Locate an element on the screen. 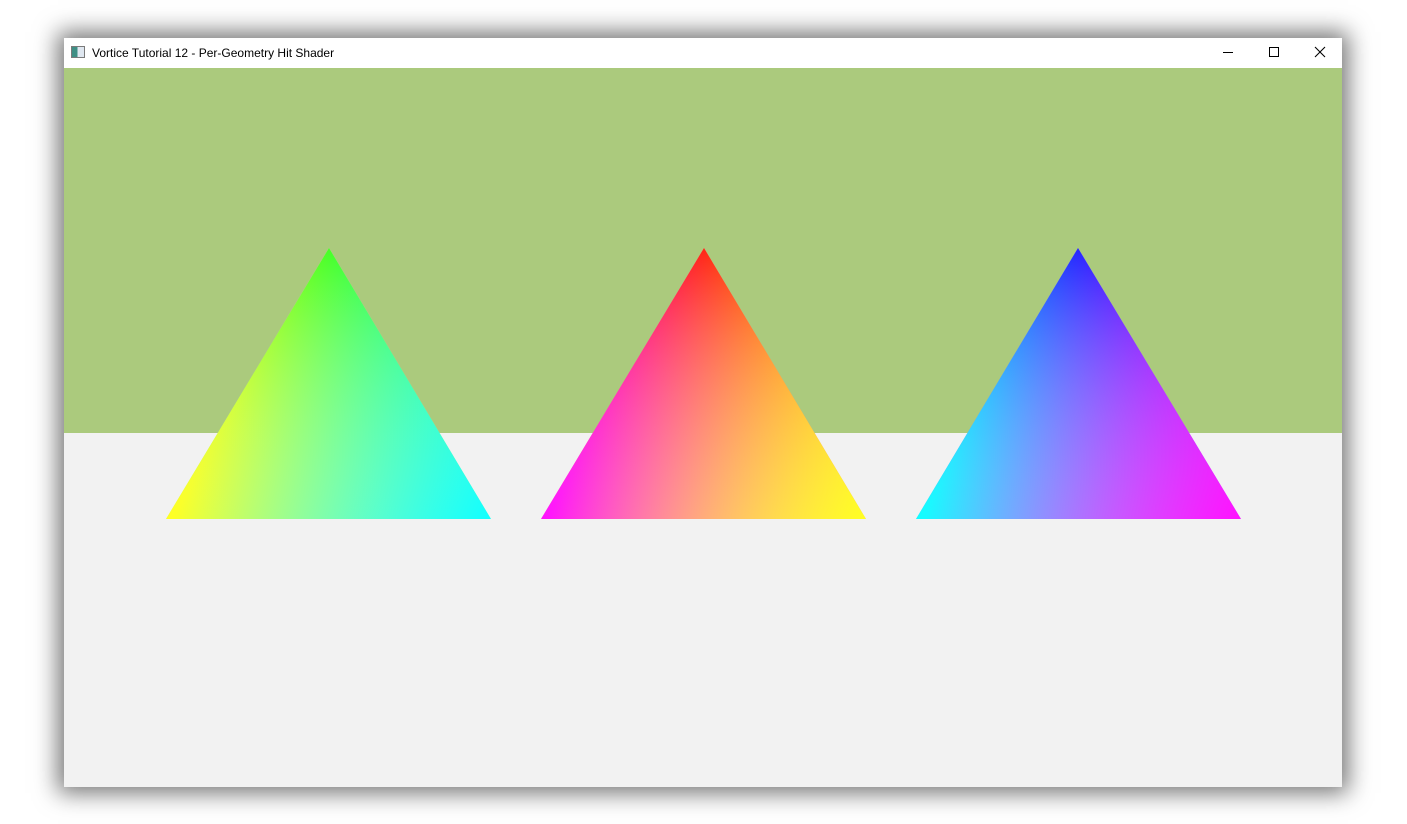 Image resolution: width=1407 pixels, height=824 pixels. maximize-icon is located at coordinates (1274, 52).